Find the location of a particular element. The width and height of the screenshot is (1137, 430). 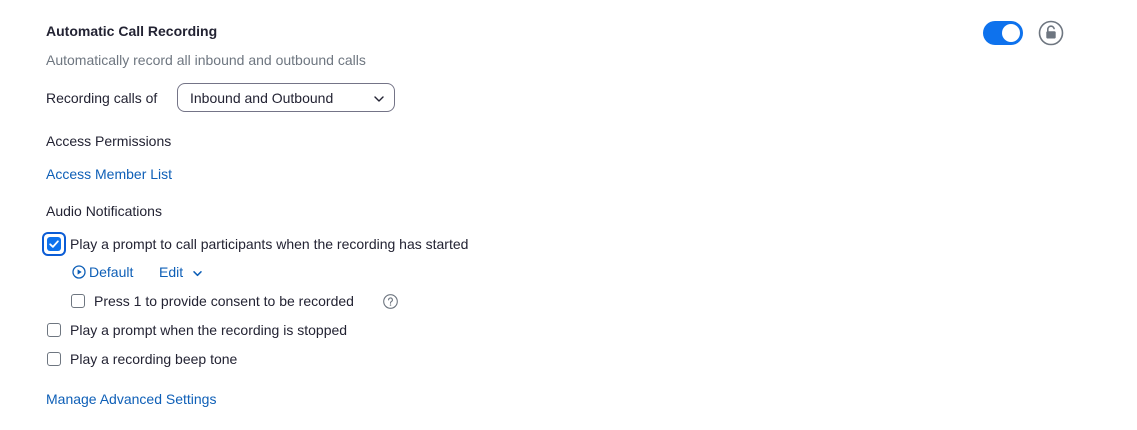

auto-recording-toggle is located at coordinates (1003, 33).